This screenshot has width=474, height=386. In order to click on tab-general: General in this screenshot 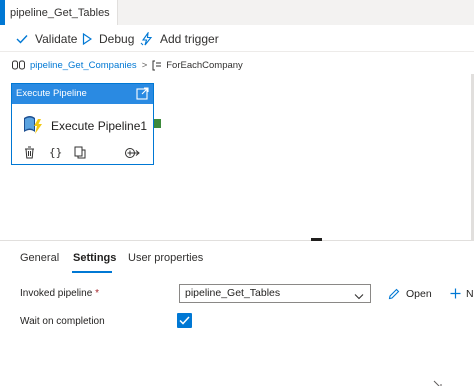, I will do `click(39, 258)`.